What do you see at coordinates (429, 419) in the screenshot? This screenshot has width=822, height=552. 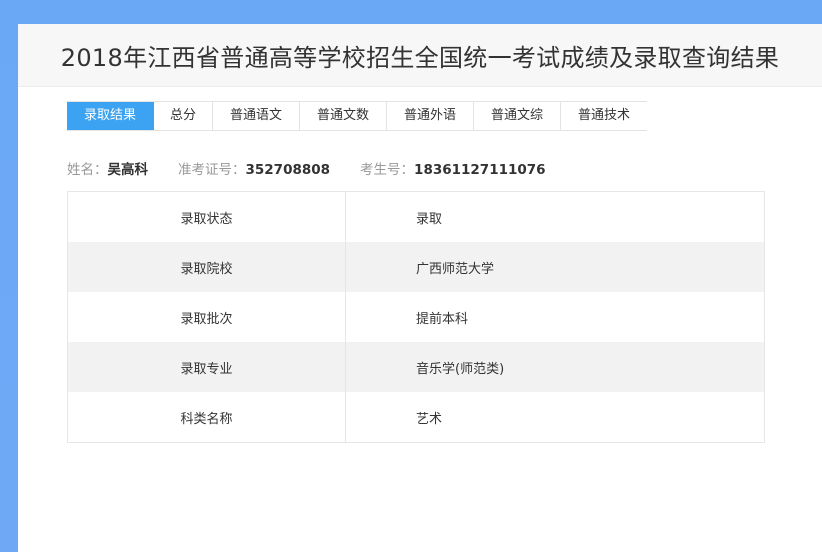 I see `row-value: 艺术` at bounding box center [429, 419].